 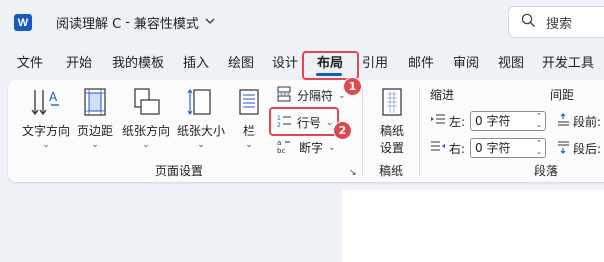 I want to click on manuscript-icon, so click(x=392, y=103).